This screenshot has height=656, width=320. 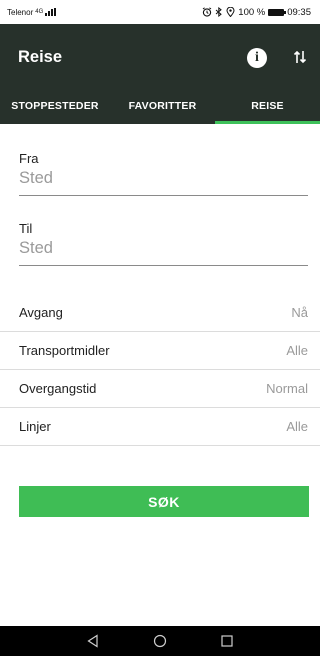 I want to click on to-input, so click(x=163, y=251).